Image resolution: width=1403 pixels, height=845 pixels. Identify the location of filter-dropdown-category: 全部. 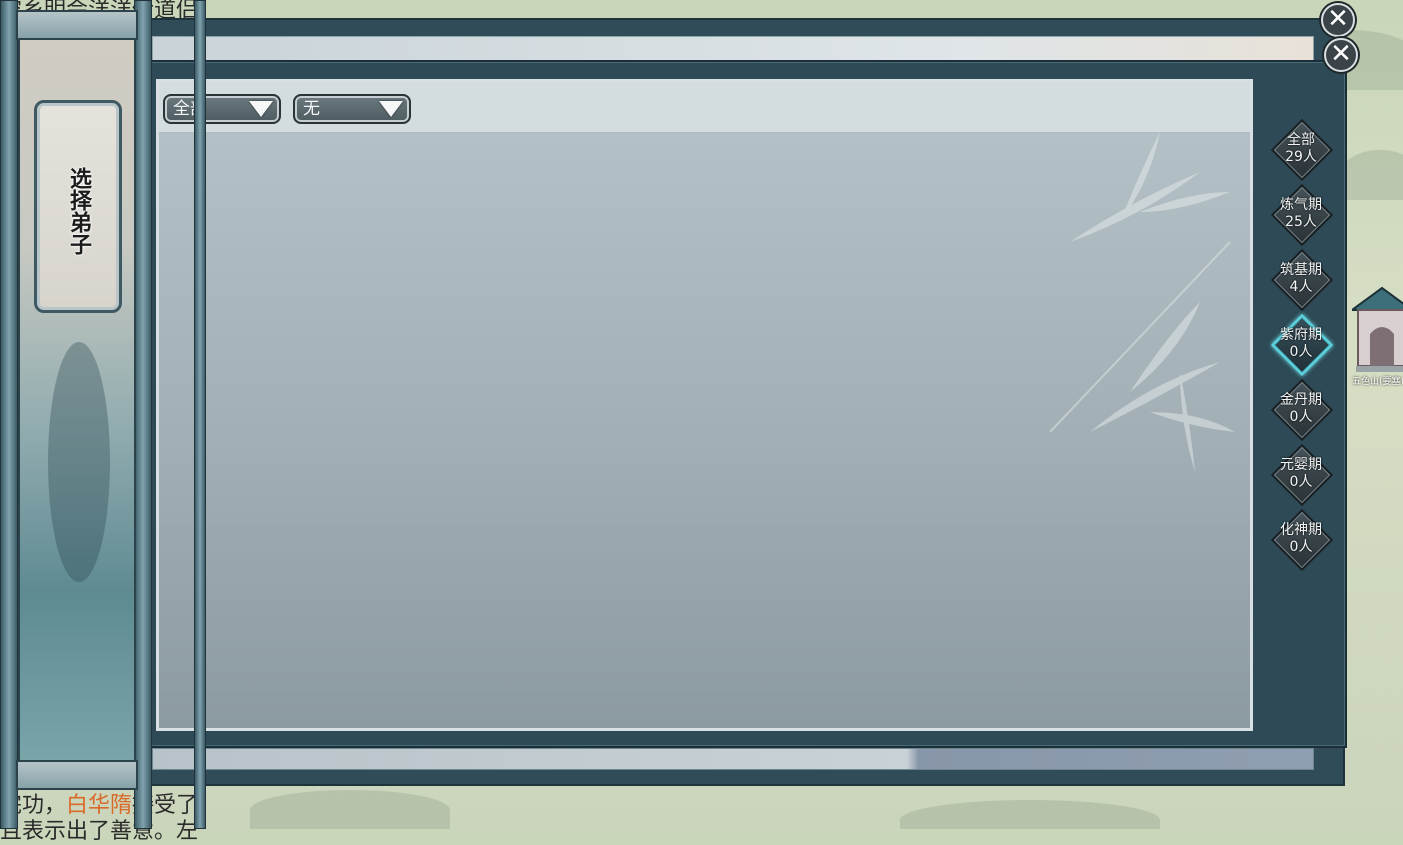
(222, 109).